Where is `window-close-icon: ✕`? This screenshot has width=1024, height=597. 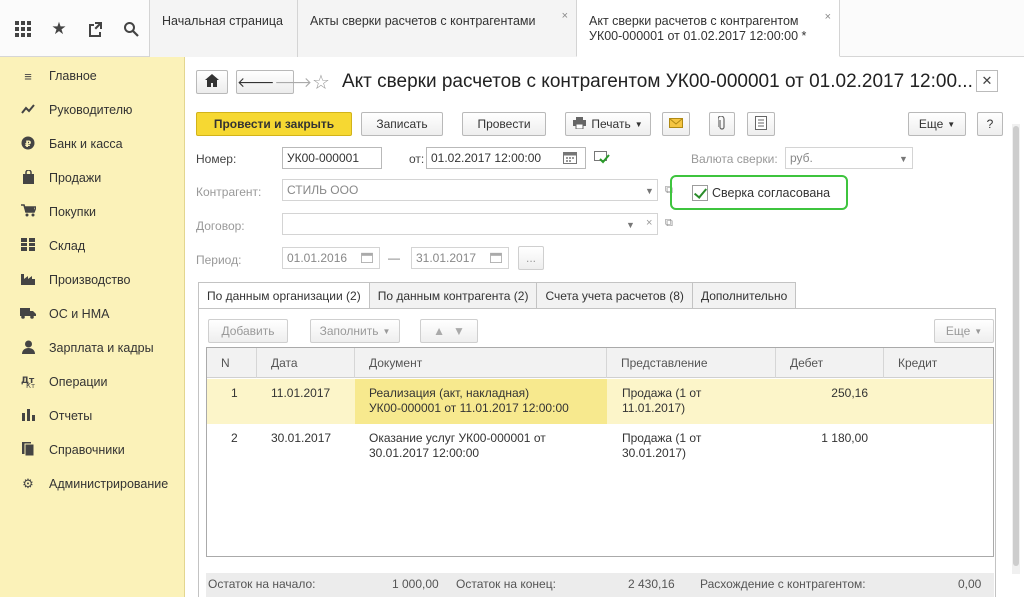
window-close-icon: ✕ is located at coordinates (987, 81).